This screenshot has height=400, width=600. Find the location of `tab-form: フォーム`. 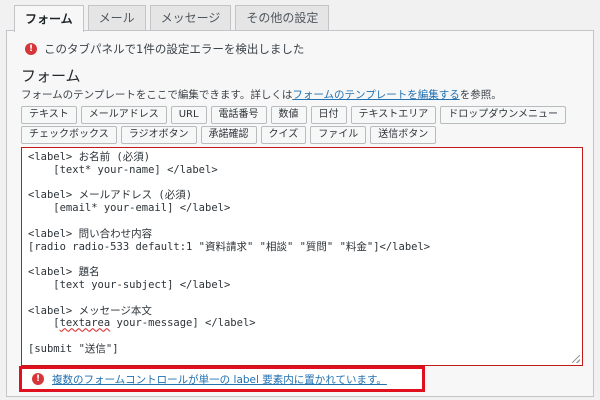

tab-form: フォーム is located at coordinates (49, 18).